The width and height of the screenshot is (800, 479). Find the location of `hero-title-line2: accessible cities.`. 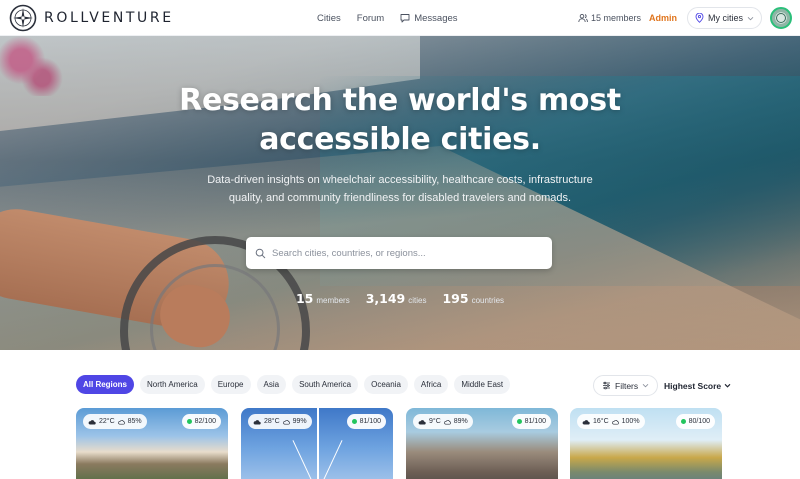

hero-title-line2: accessible cities. is located at coordinates (400, 139).